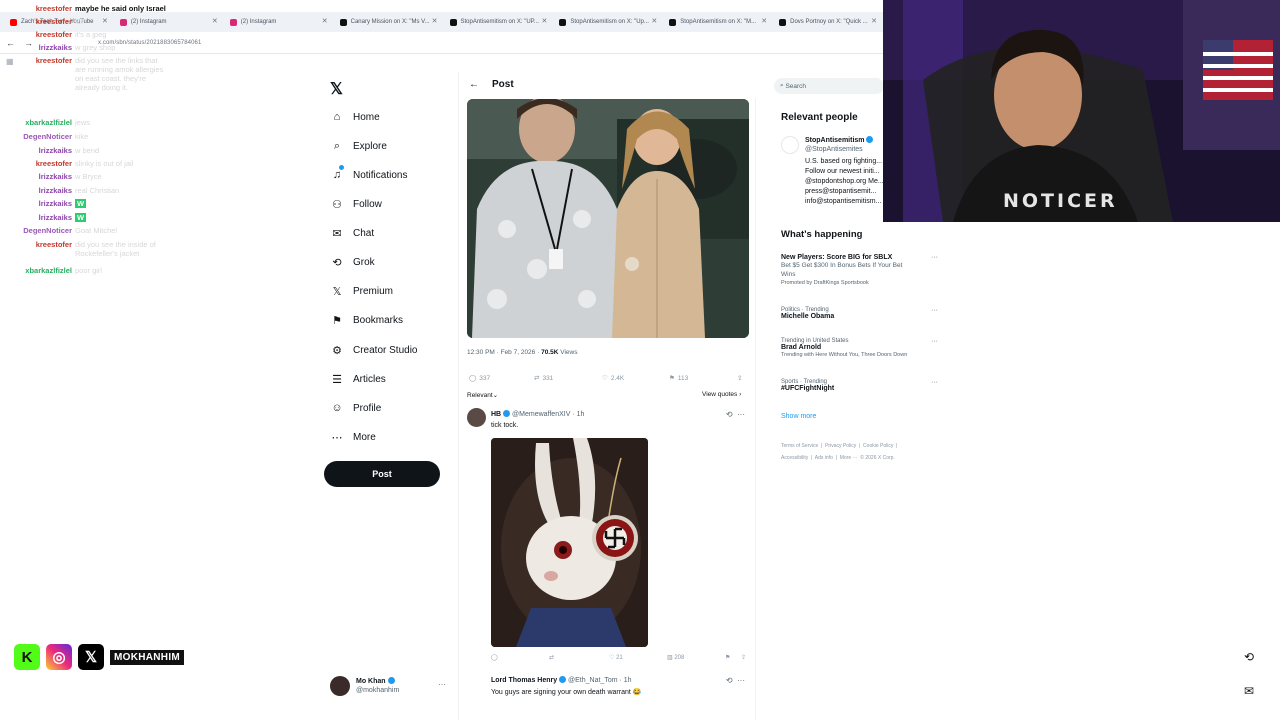  Describe the element at coordinates (718, 22) in the screenshot. I see `browser-tab: StopAntisemitism on X: "M... ✕` at that location.